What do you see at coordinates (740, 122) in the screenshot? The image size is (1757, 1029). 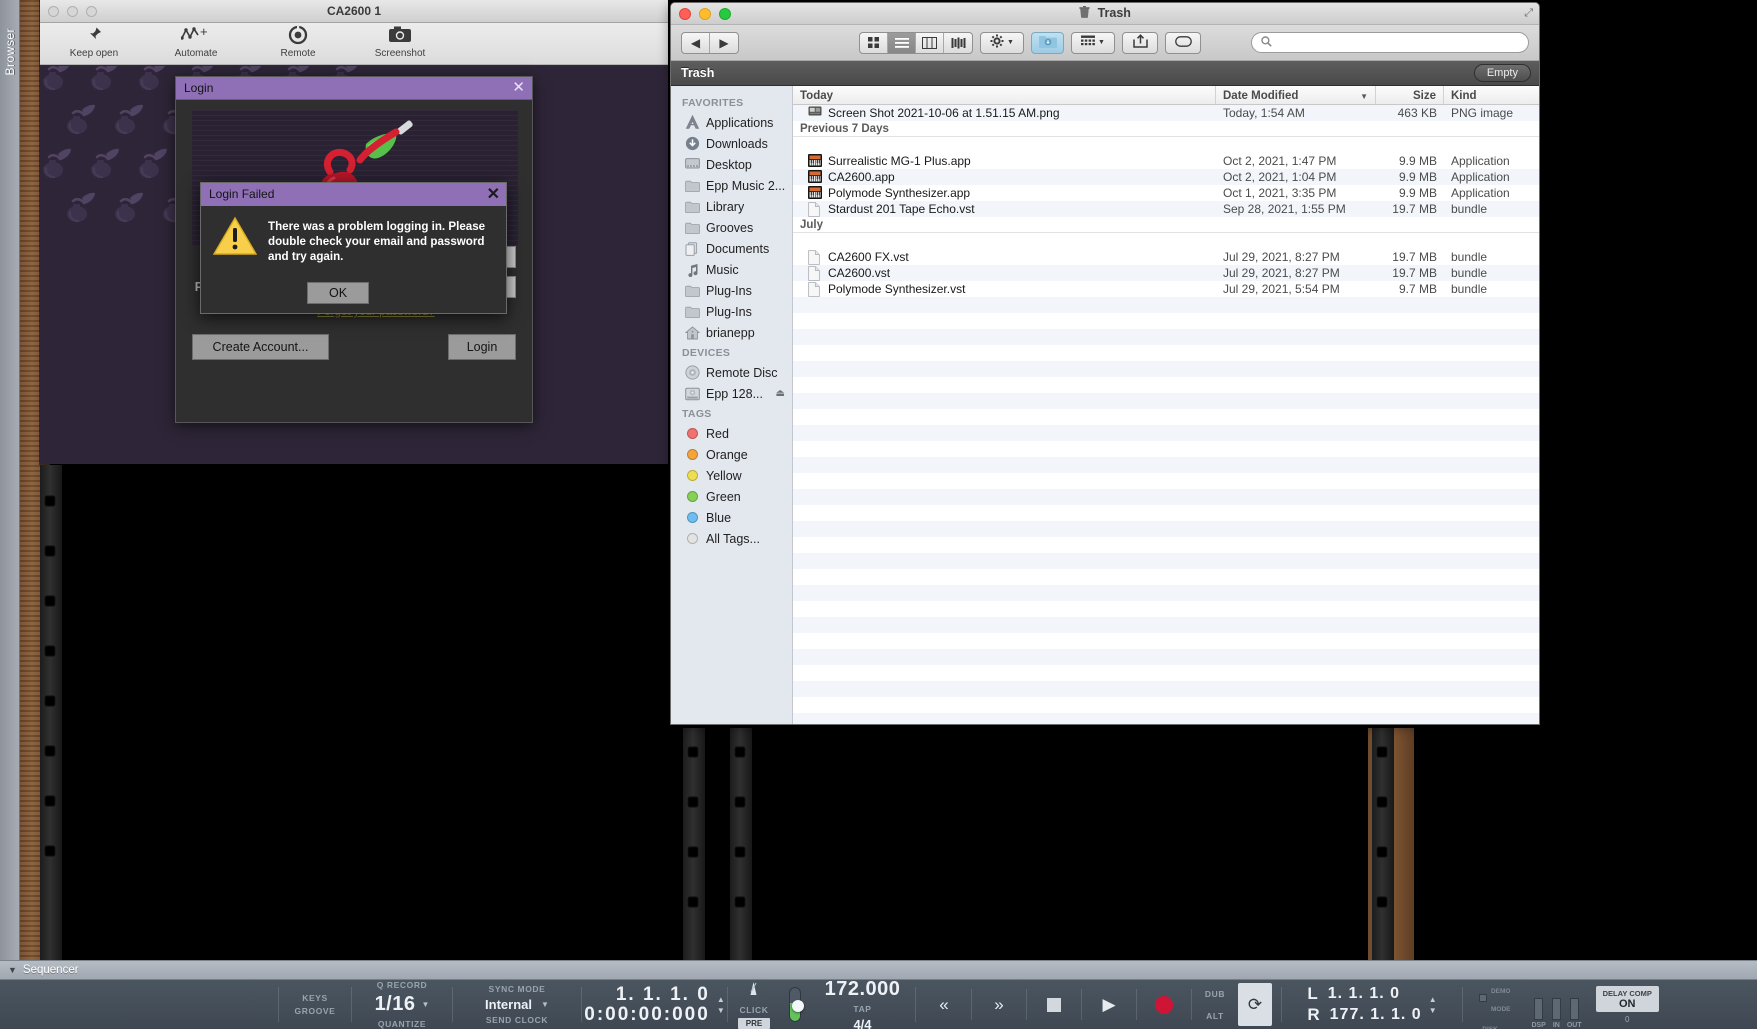 I see `sidebar-item-label: Applications` at bounding box center [740, 122].